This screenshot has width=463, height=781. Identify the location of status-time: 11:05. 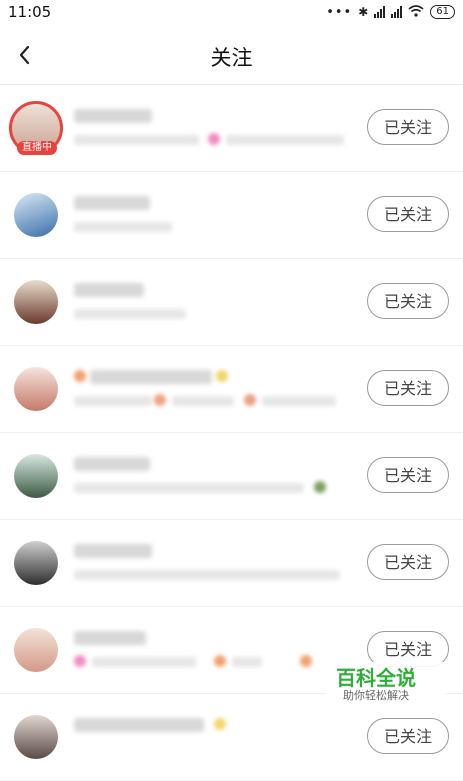
(30, 12).